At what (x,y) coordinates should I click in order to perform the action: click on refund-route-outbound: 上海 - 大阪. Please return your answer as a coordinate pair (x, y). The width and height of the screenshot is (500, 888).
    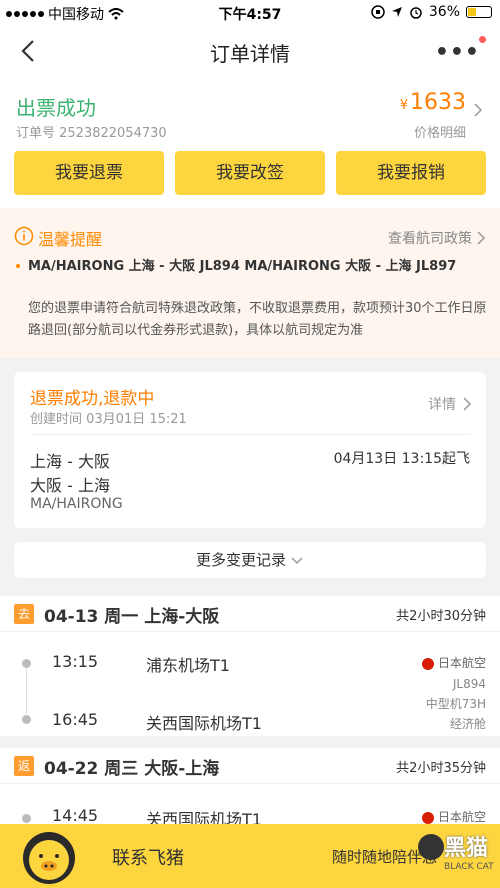
    Looking at the image, I should click on (70, 461).